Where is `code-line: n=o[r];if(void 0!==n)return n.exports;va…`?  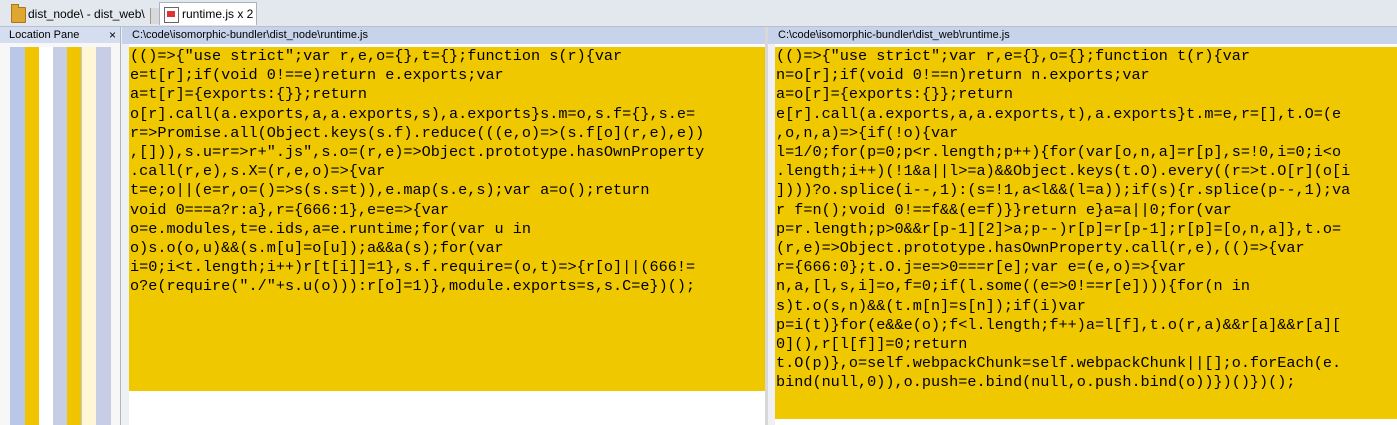
code-line: n=o[r];if(void 0!==n)return n.exports;va… is located at coordinates (1086, 75).